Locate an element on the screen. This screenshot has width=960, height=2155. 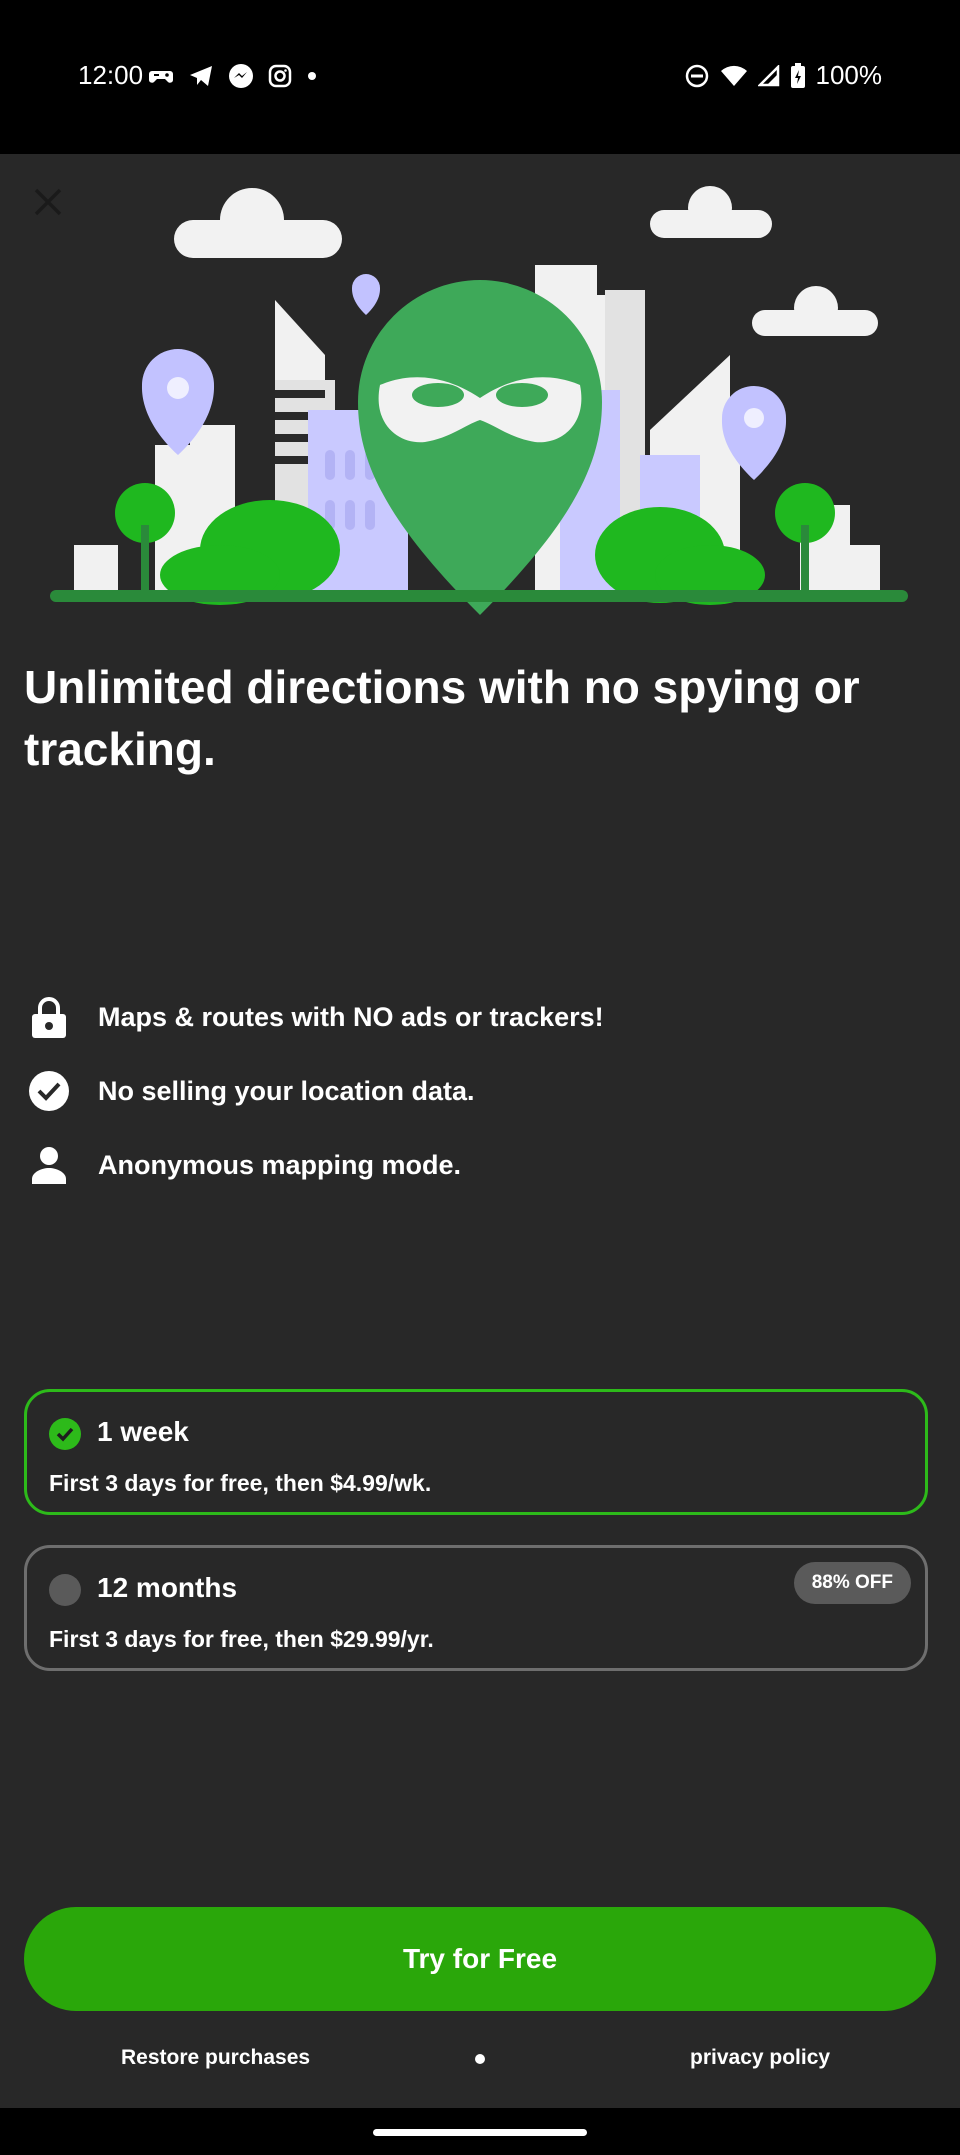
feature-text: Maps & routes with NO ads or trackers! is located at coordinates (351, 1016).